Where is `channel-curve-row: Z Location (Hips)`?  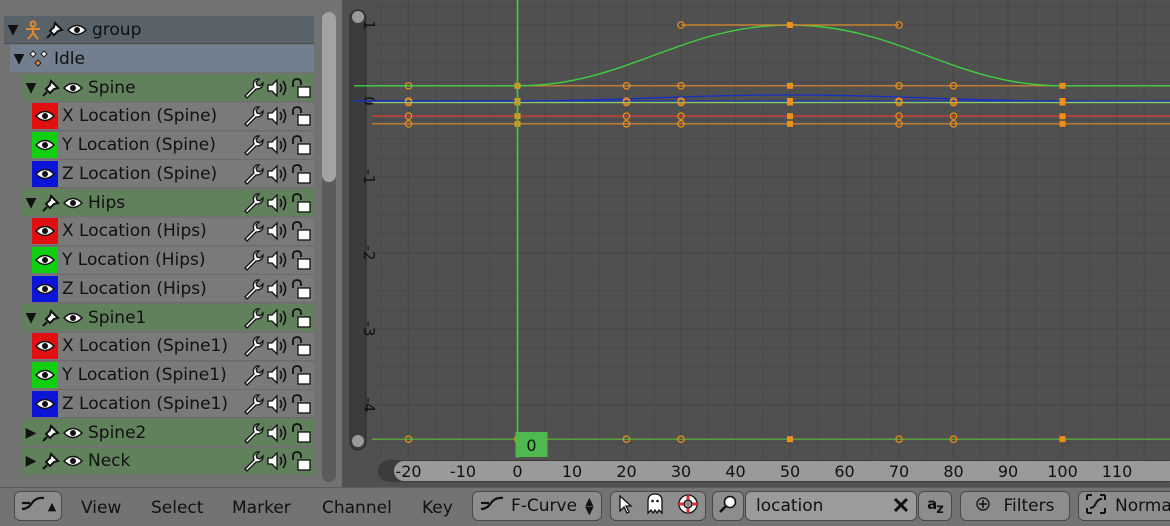 channel-curve-row: Z Location (Hips) is located at coordinates (173, 289).